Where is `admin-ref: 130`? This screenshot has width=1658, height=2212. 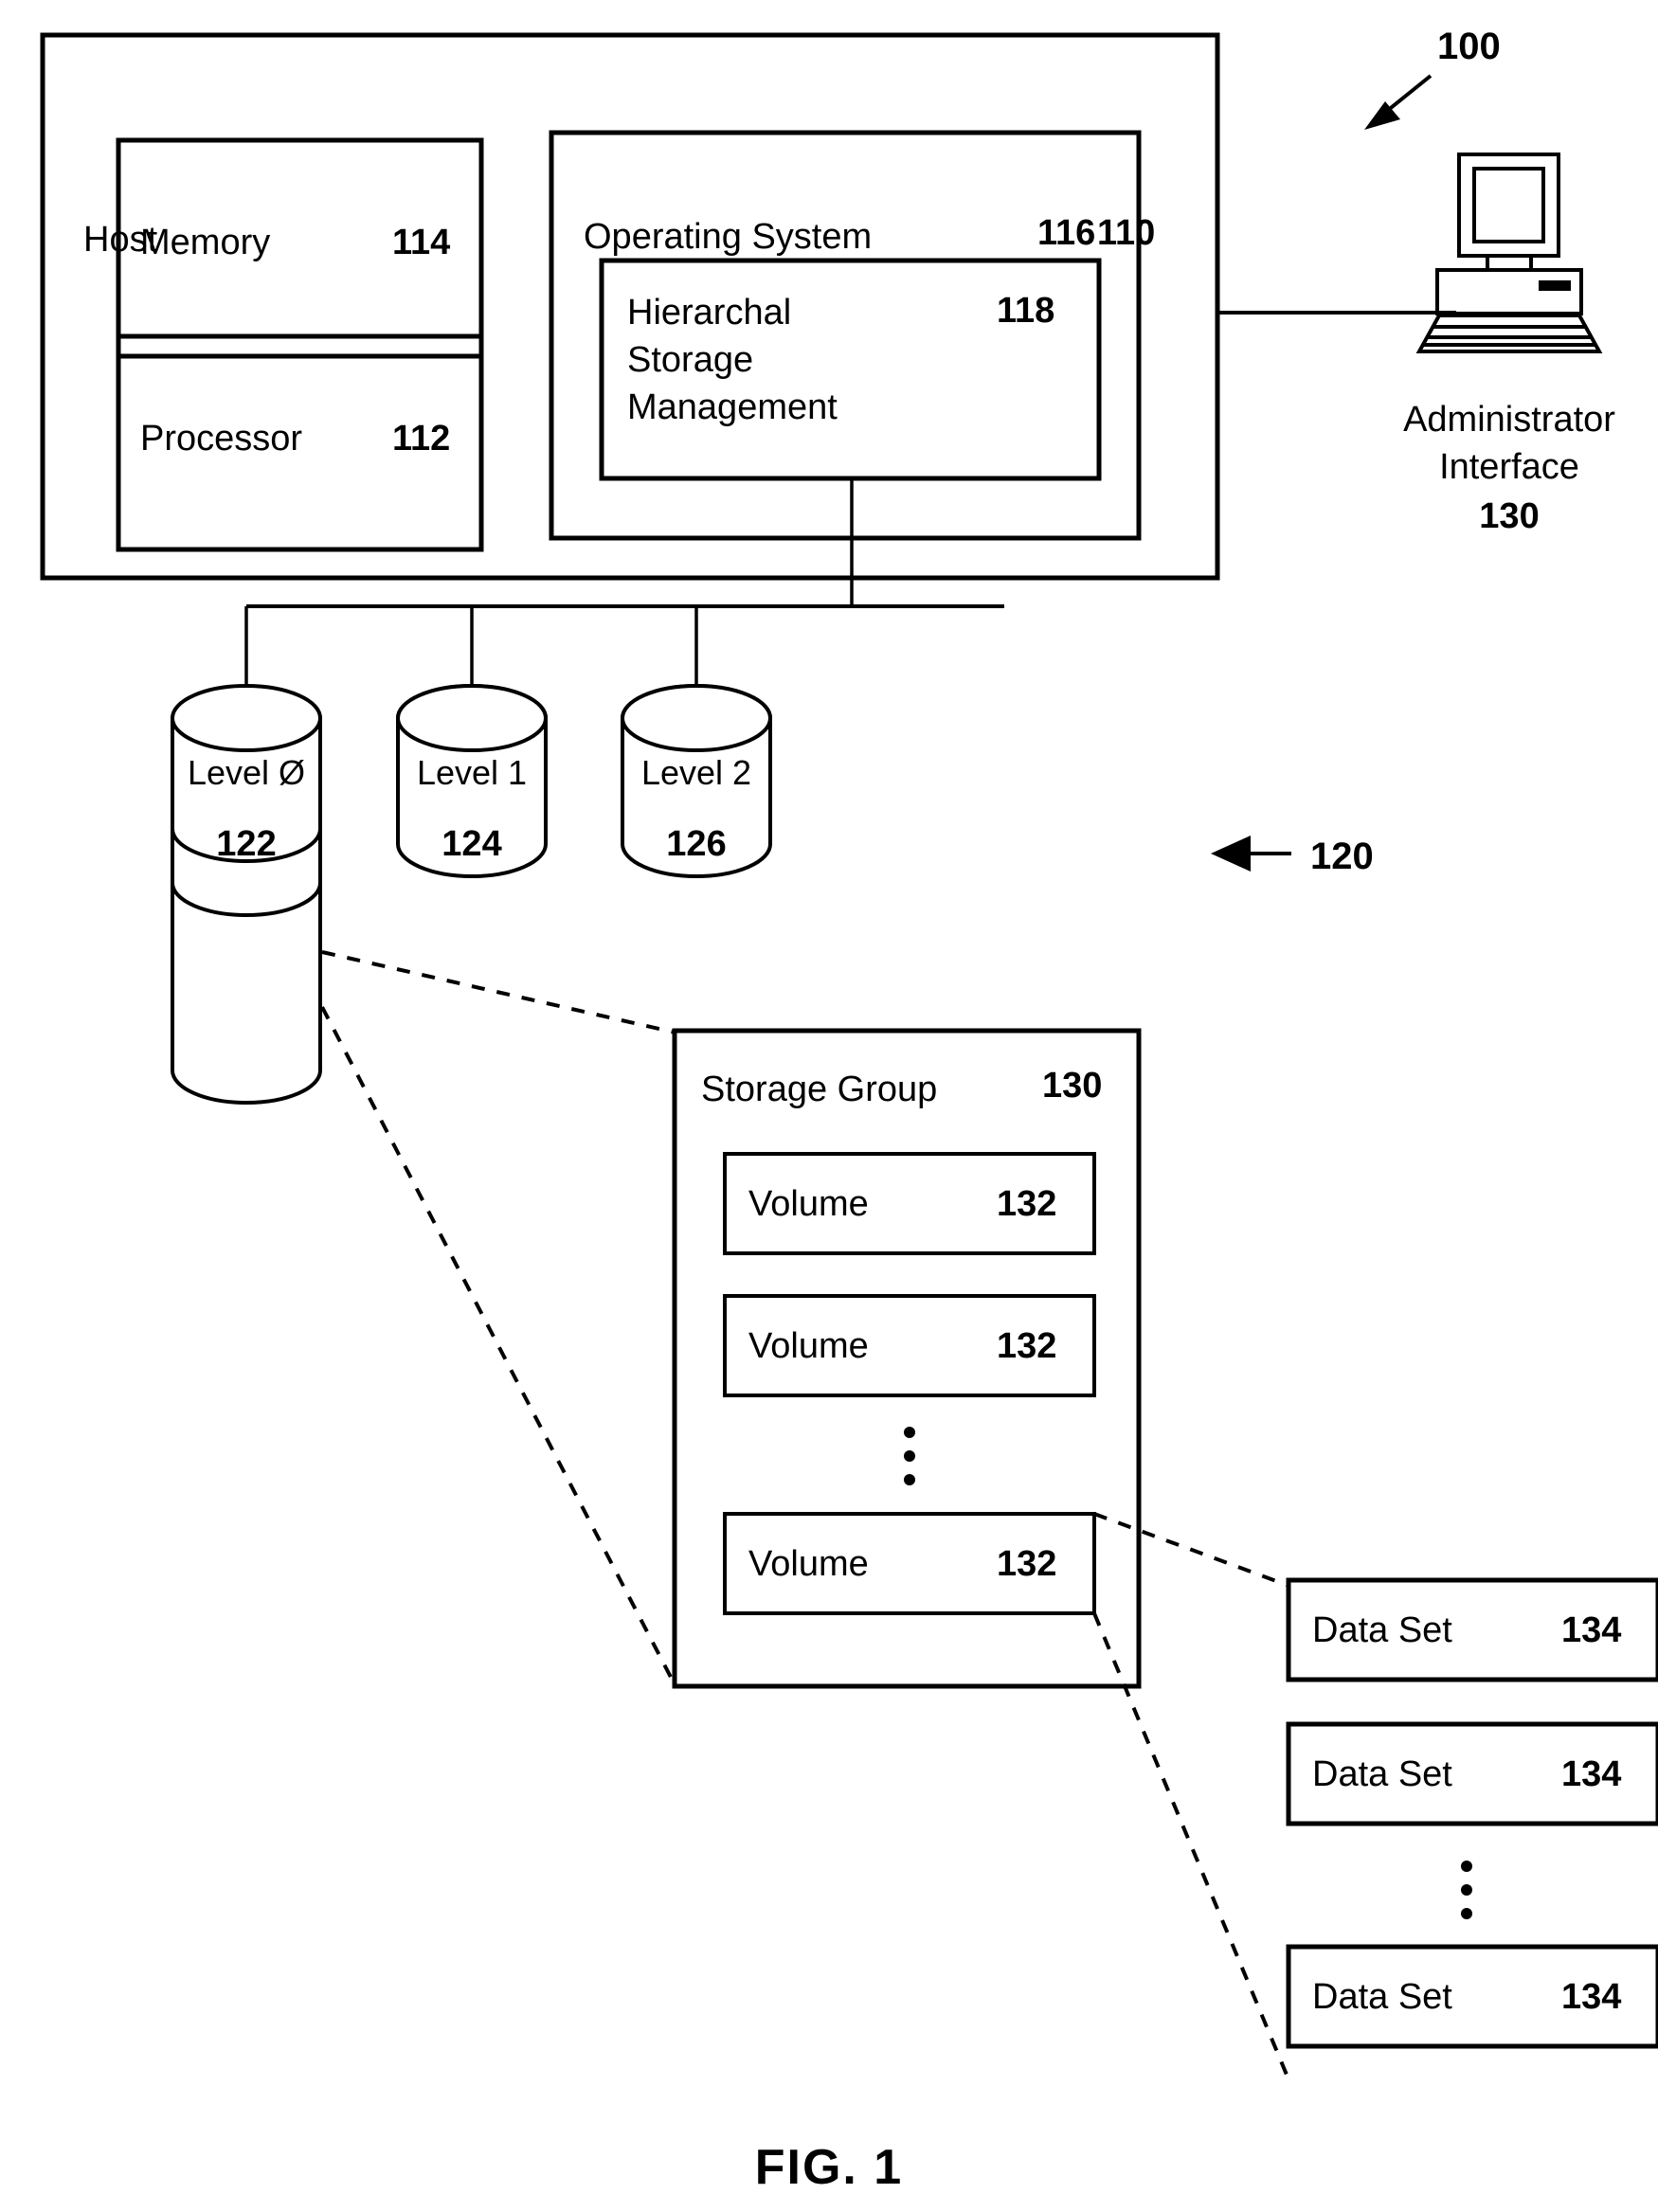 admin-ref: 130 is located at coordinates (1509, 516).